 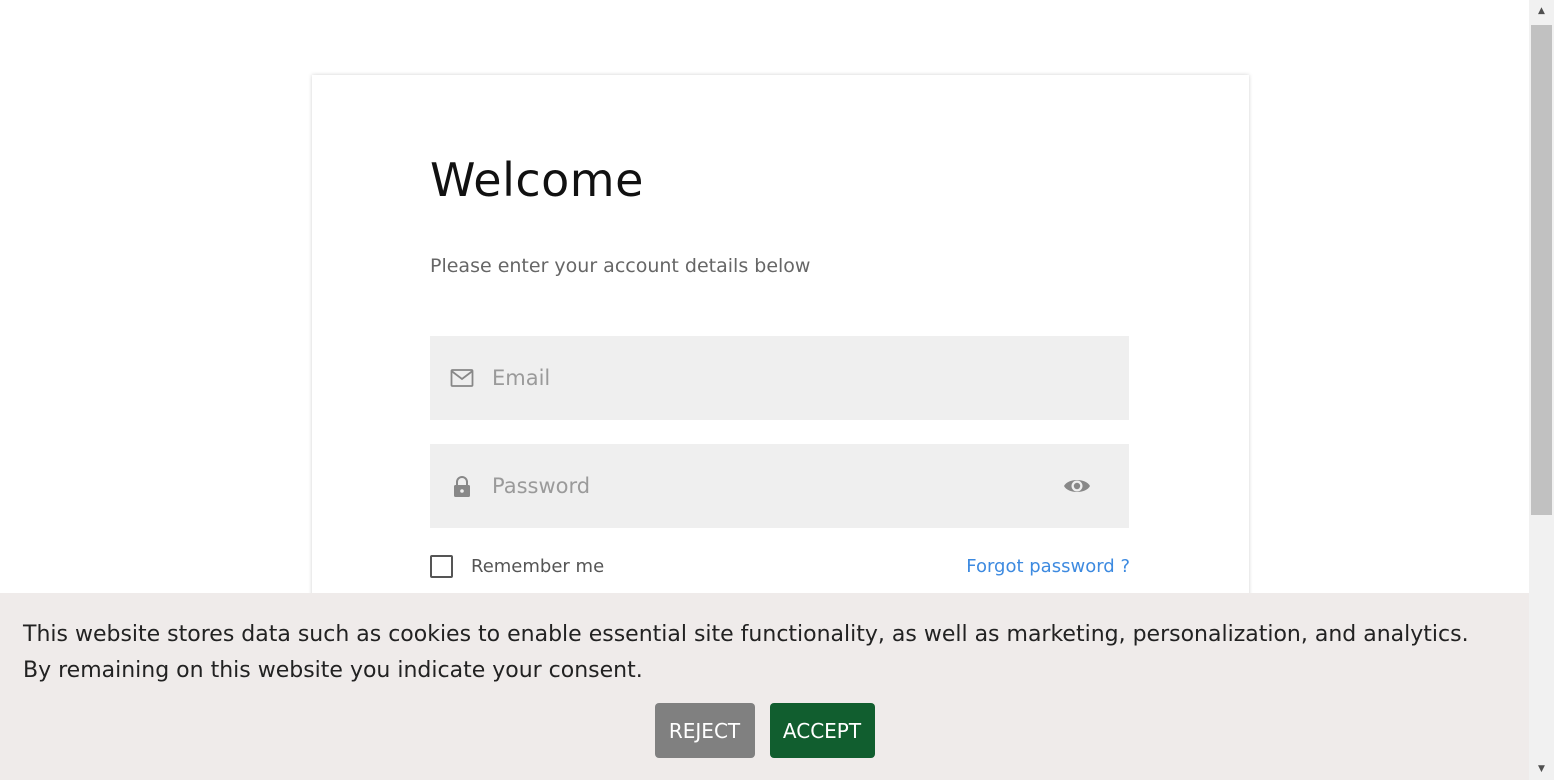 I want to click on page-title: Welcome, so click(x=537, y=180).